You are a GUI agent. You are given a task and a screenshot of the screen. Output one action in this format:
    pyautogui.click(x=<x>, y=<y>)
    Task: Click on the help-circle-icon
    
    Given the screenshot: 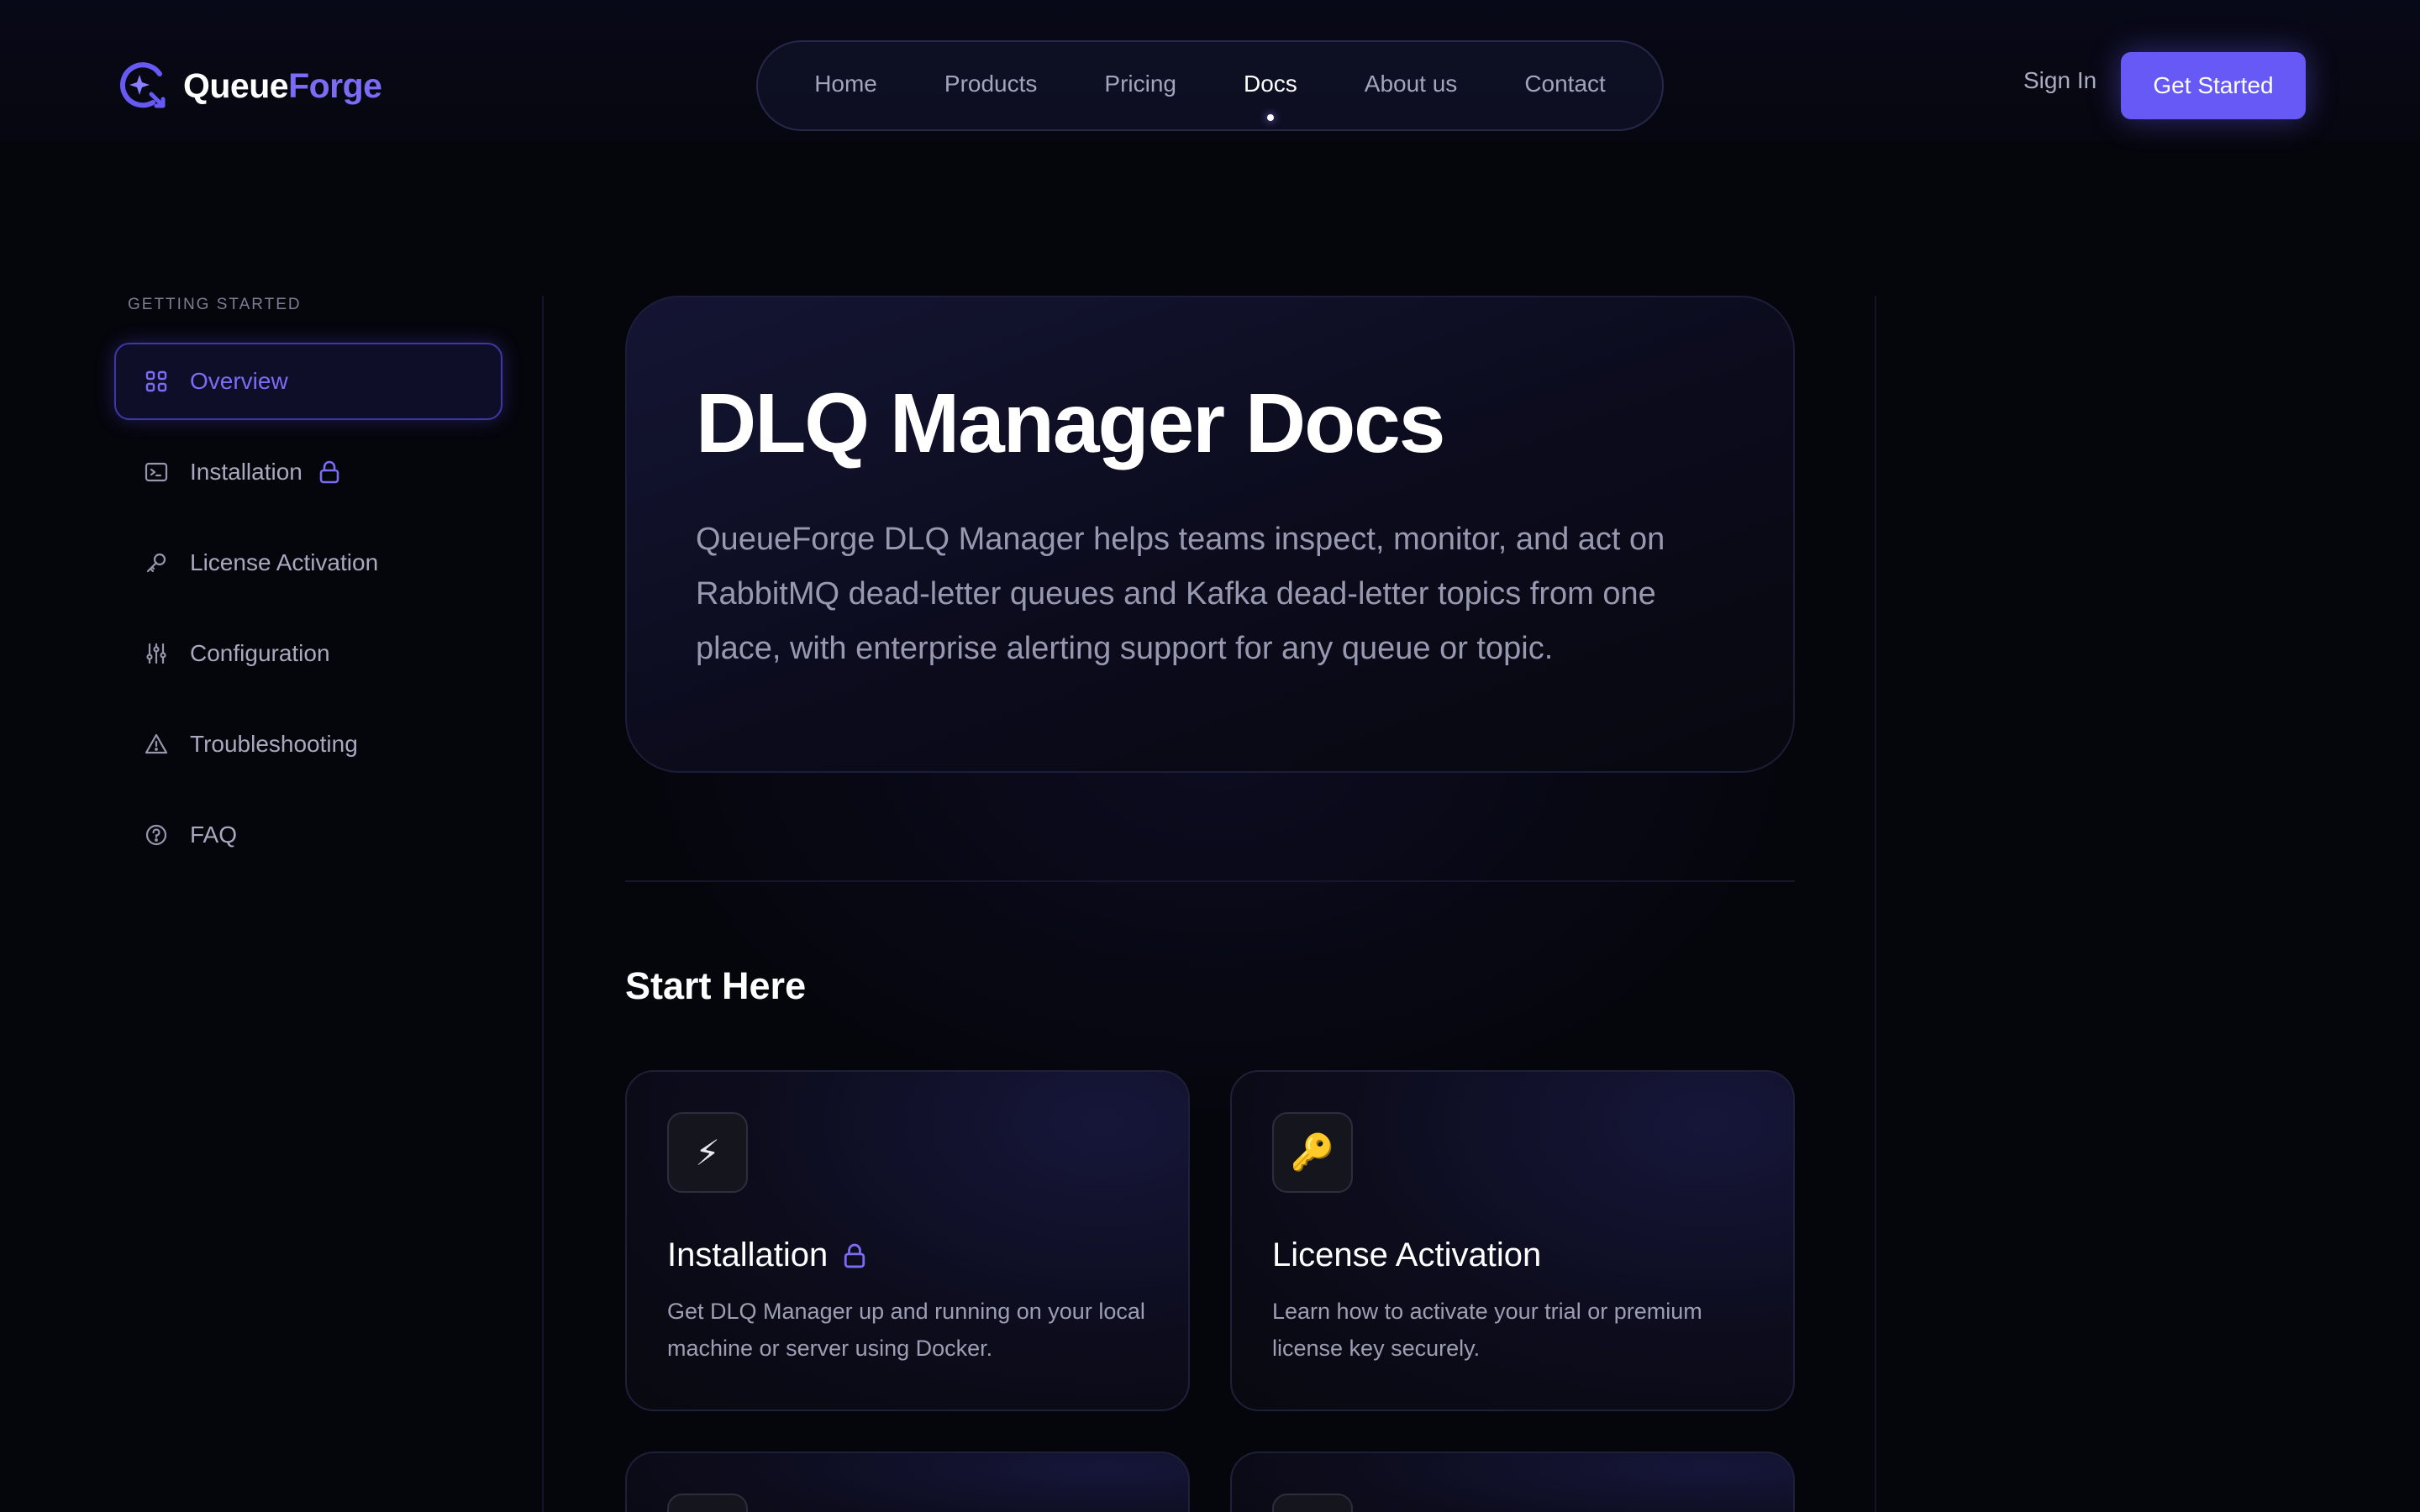 What is the action you would take?
    pyautogui.click(x=156, y=835)
    